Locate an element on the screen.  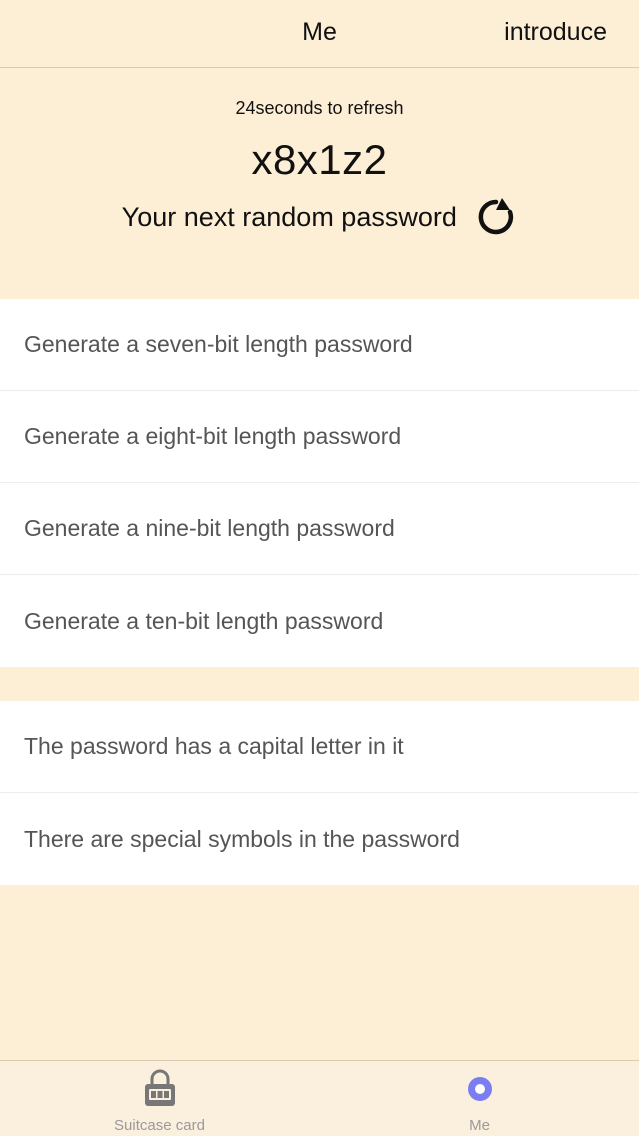
list-item-eight-bit: Generate a eight-bit length password is located at coordinates (319, 437).